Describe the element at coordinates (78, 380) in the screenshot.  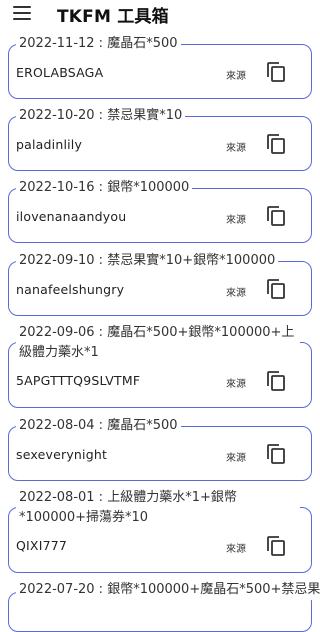
I see `code-text: 5APGTTTQ9SLVTMF` at that location.